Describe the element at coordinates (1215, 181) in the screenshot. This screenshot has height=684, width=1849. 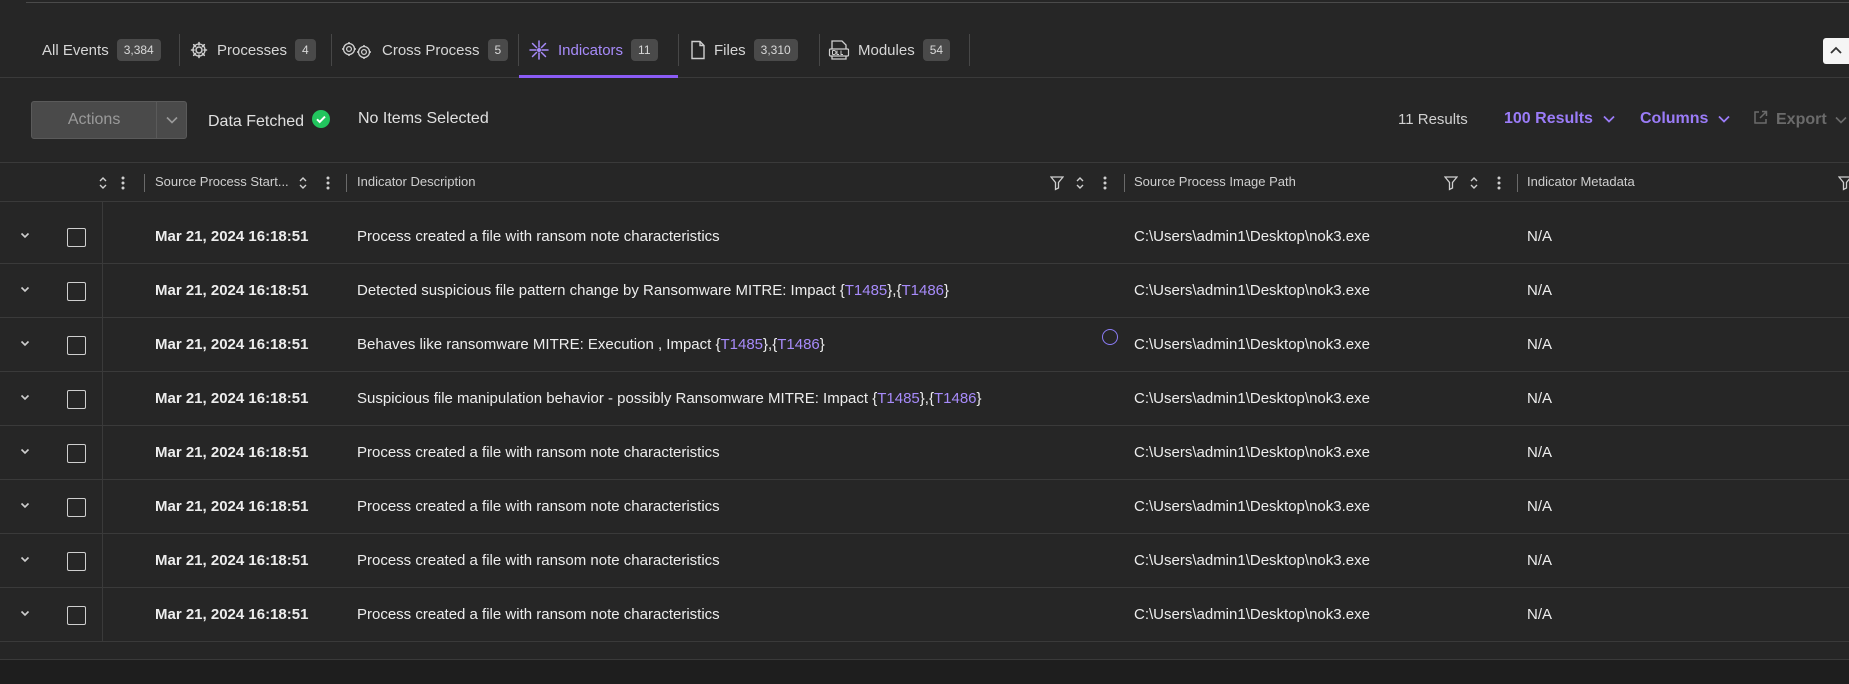
I see `column-header-image-path: Source Process Image Path` at that location.